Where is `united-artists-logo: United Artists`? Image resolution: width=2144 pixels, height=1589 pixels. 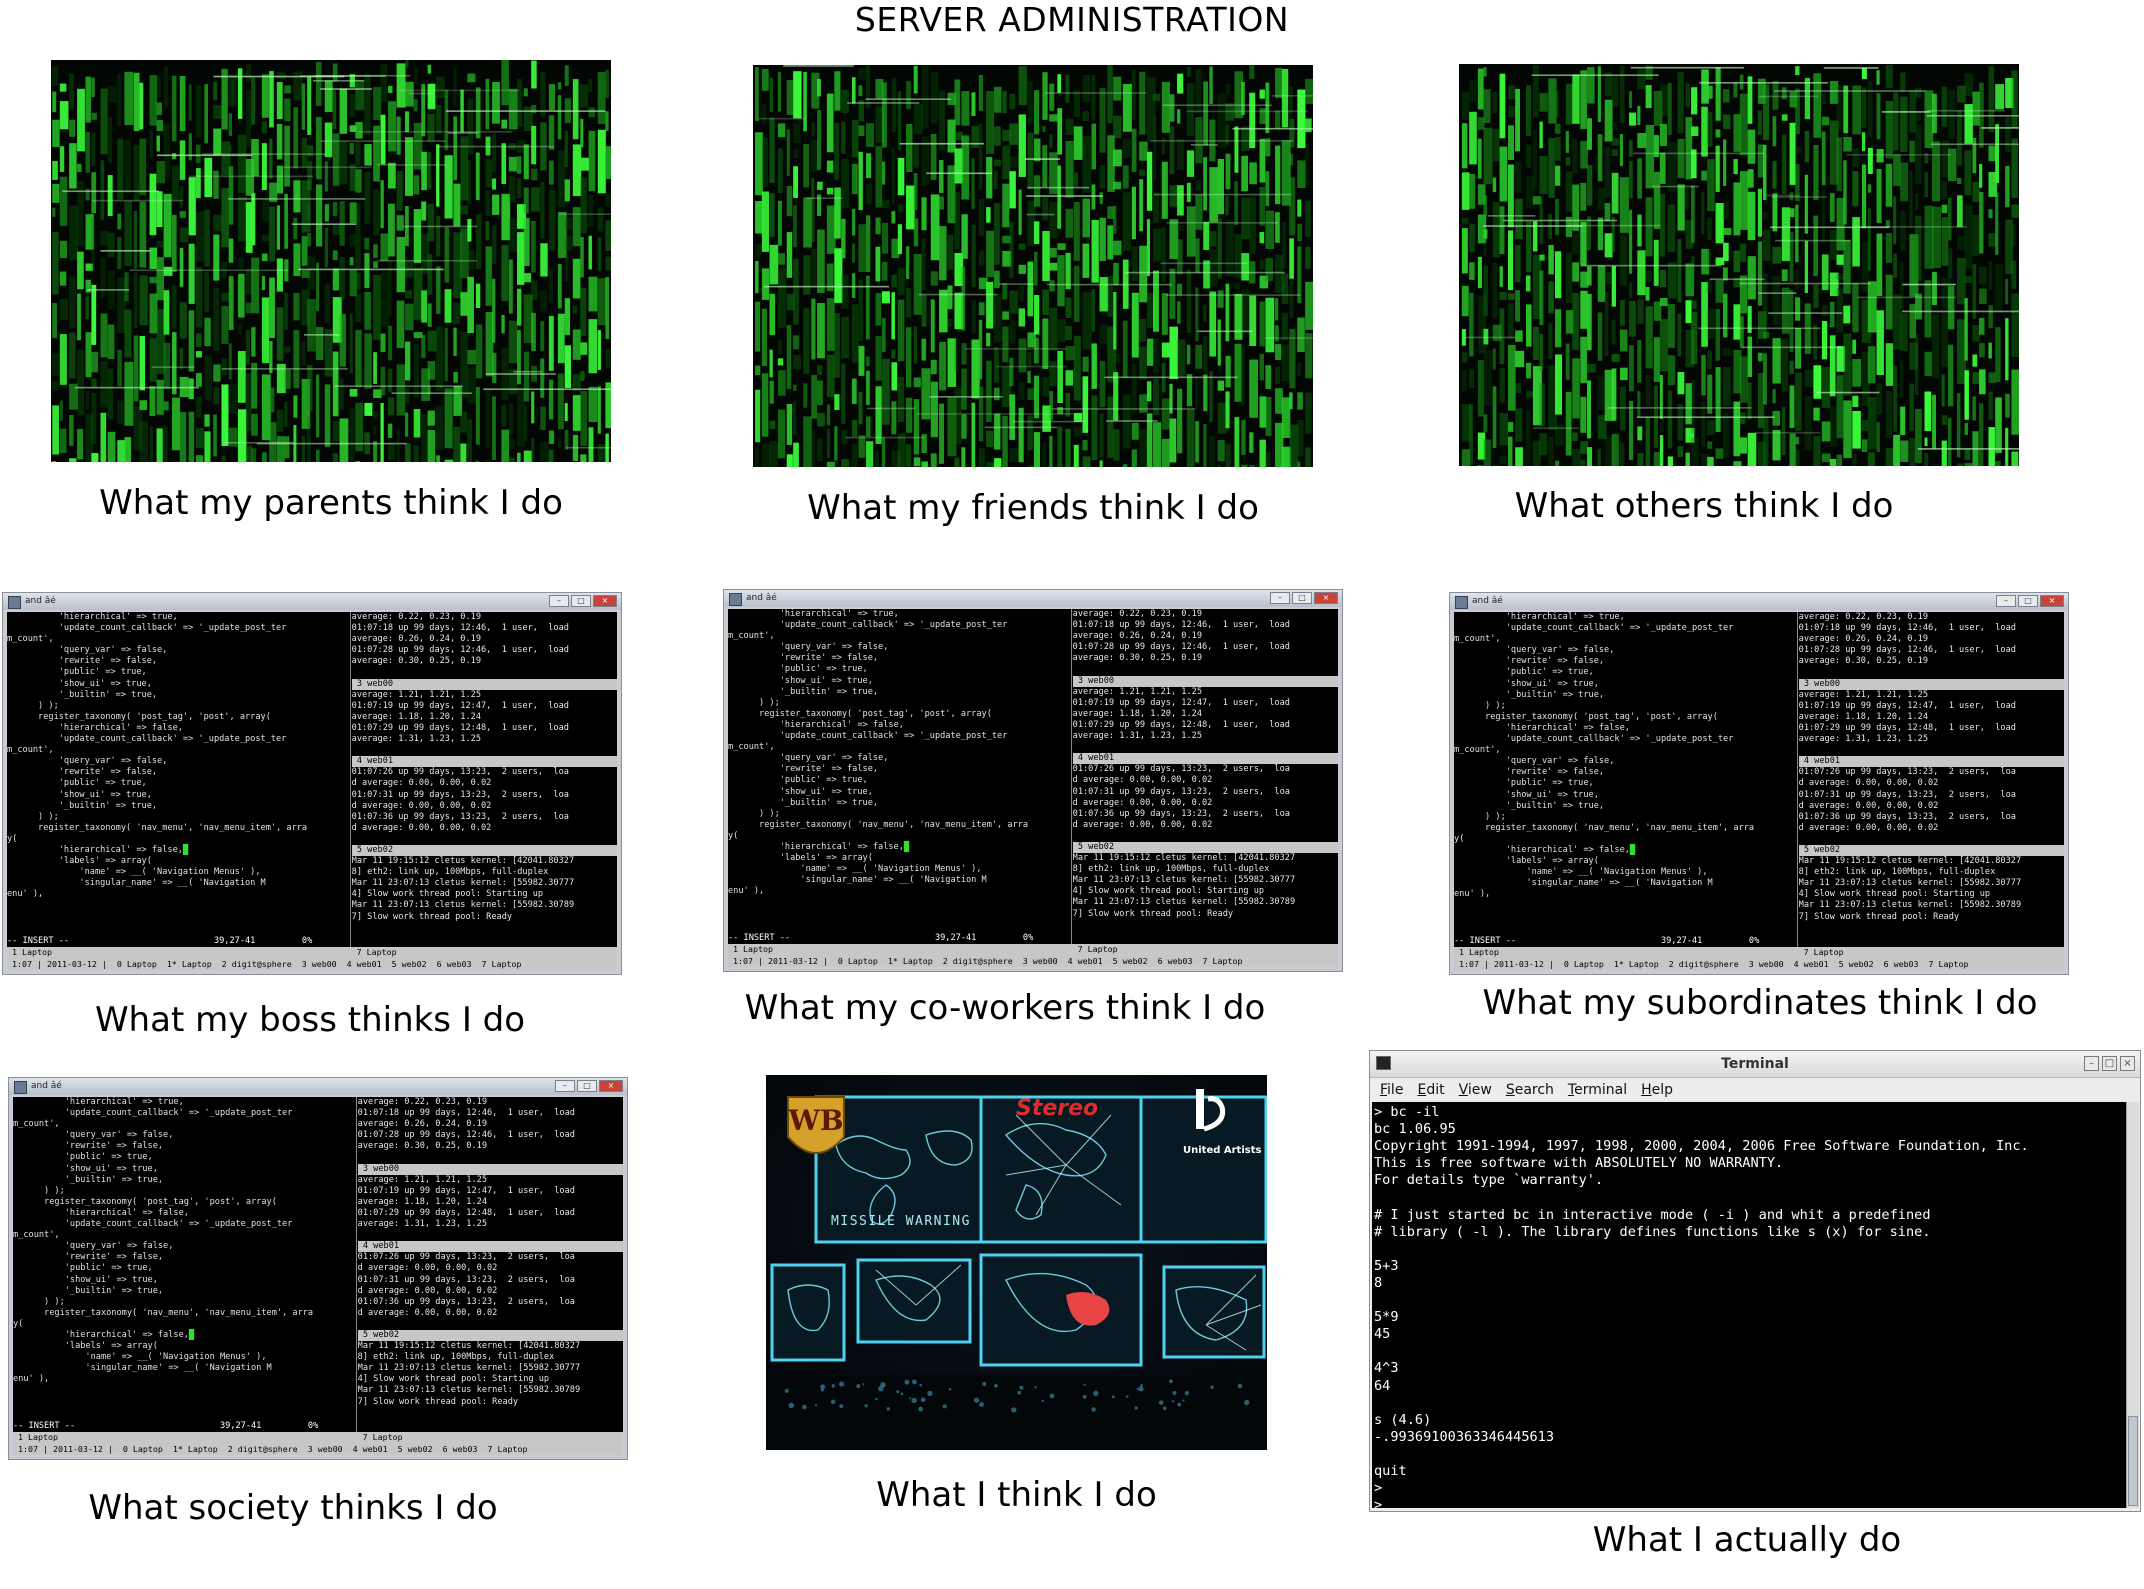
united-artists-logo: United Artists is located at coordinates (1222, 1150).